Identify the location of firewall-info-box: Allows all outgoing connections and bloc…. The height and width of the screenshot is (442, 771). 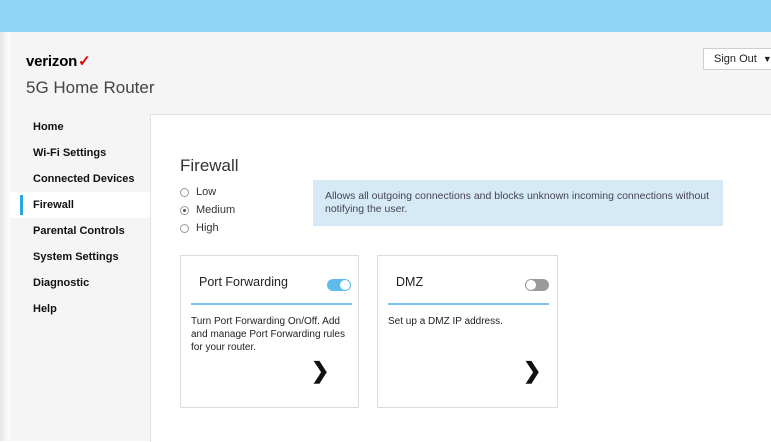
(518, 203).